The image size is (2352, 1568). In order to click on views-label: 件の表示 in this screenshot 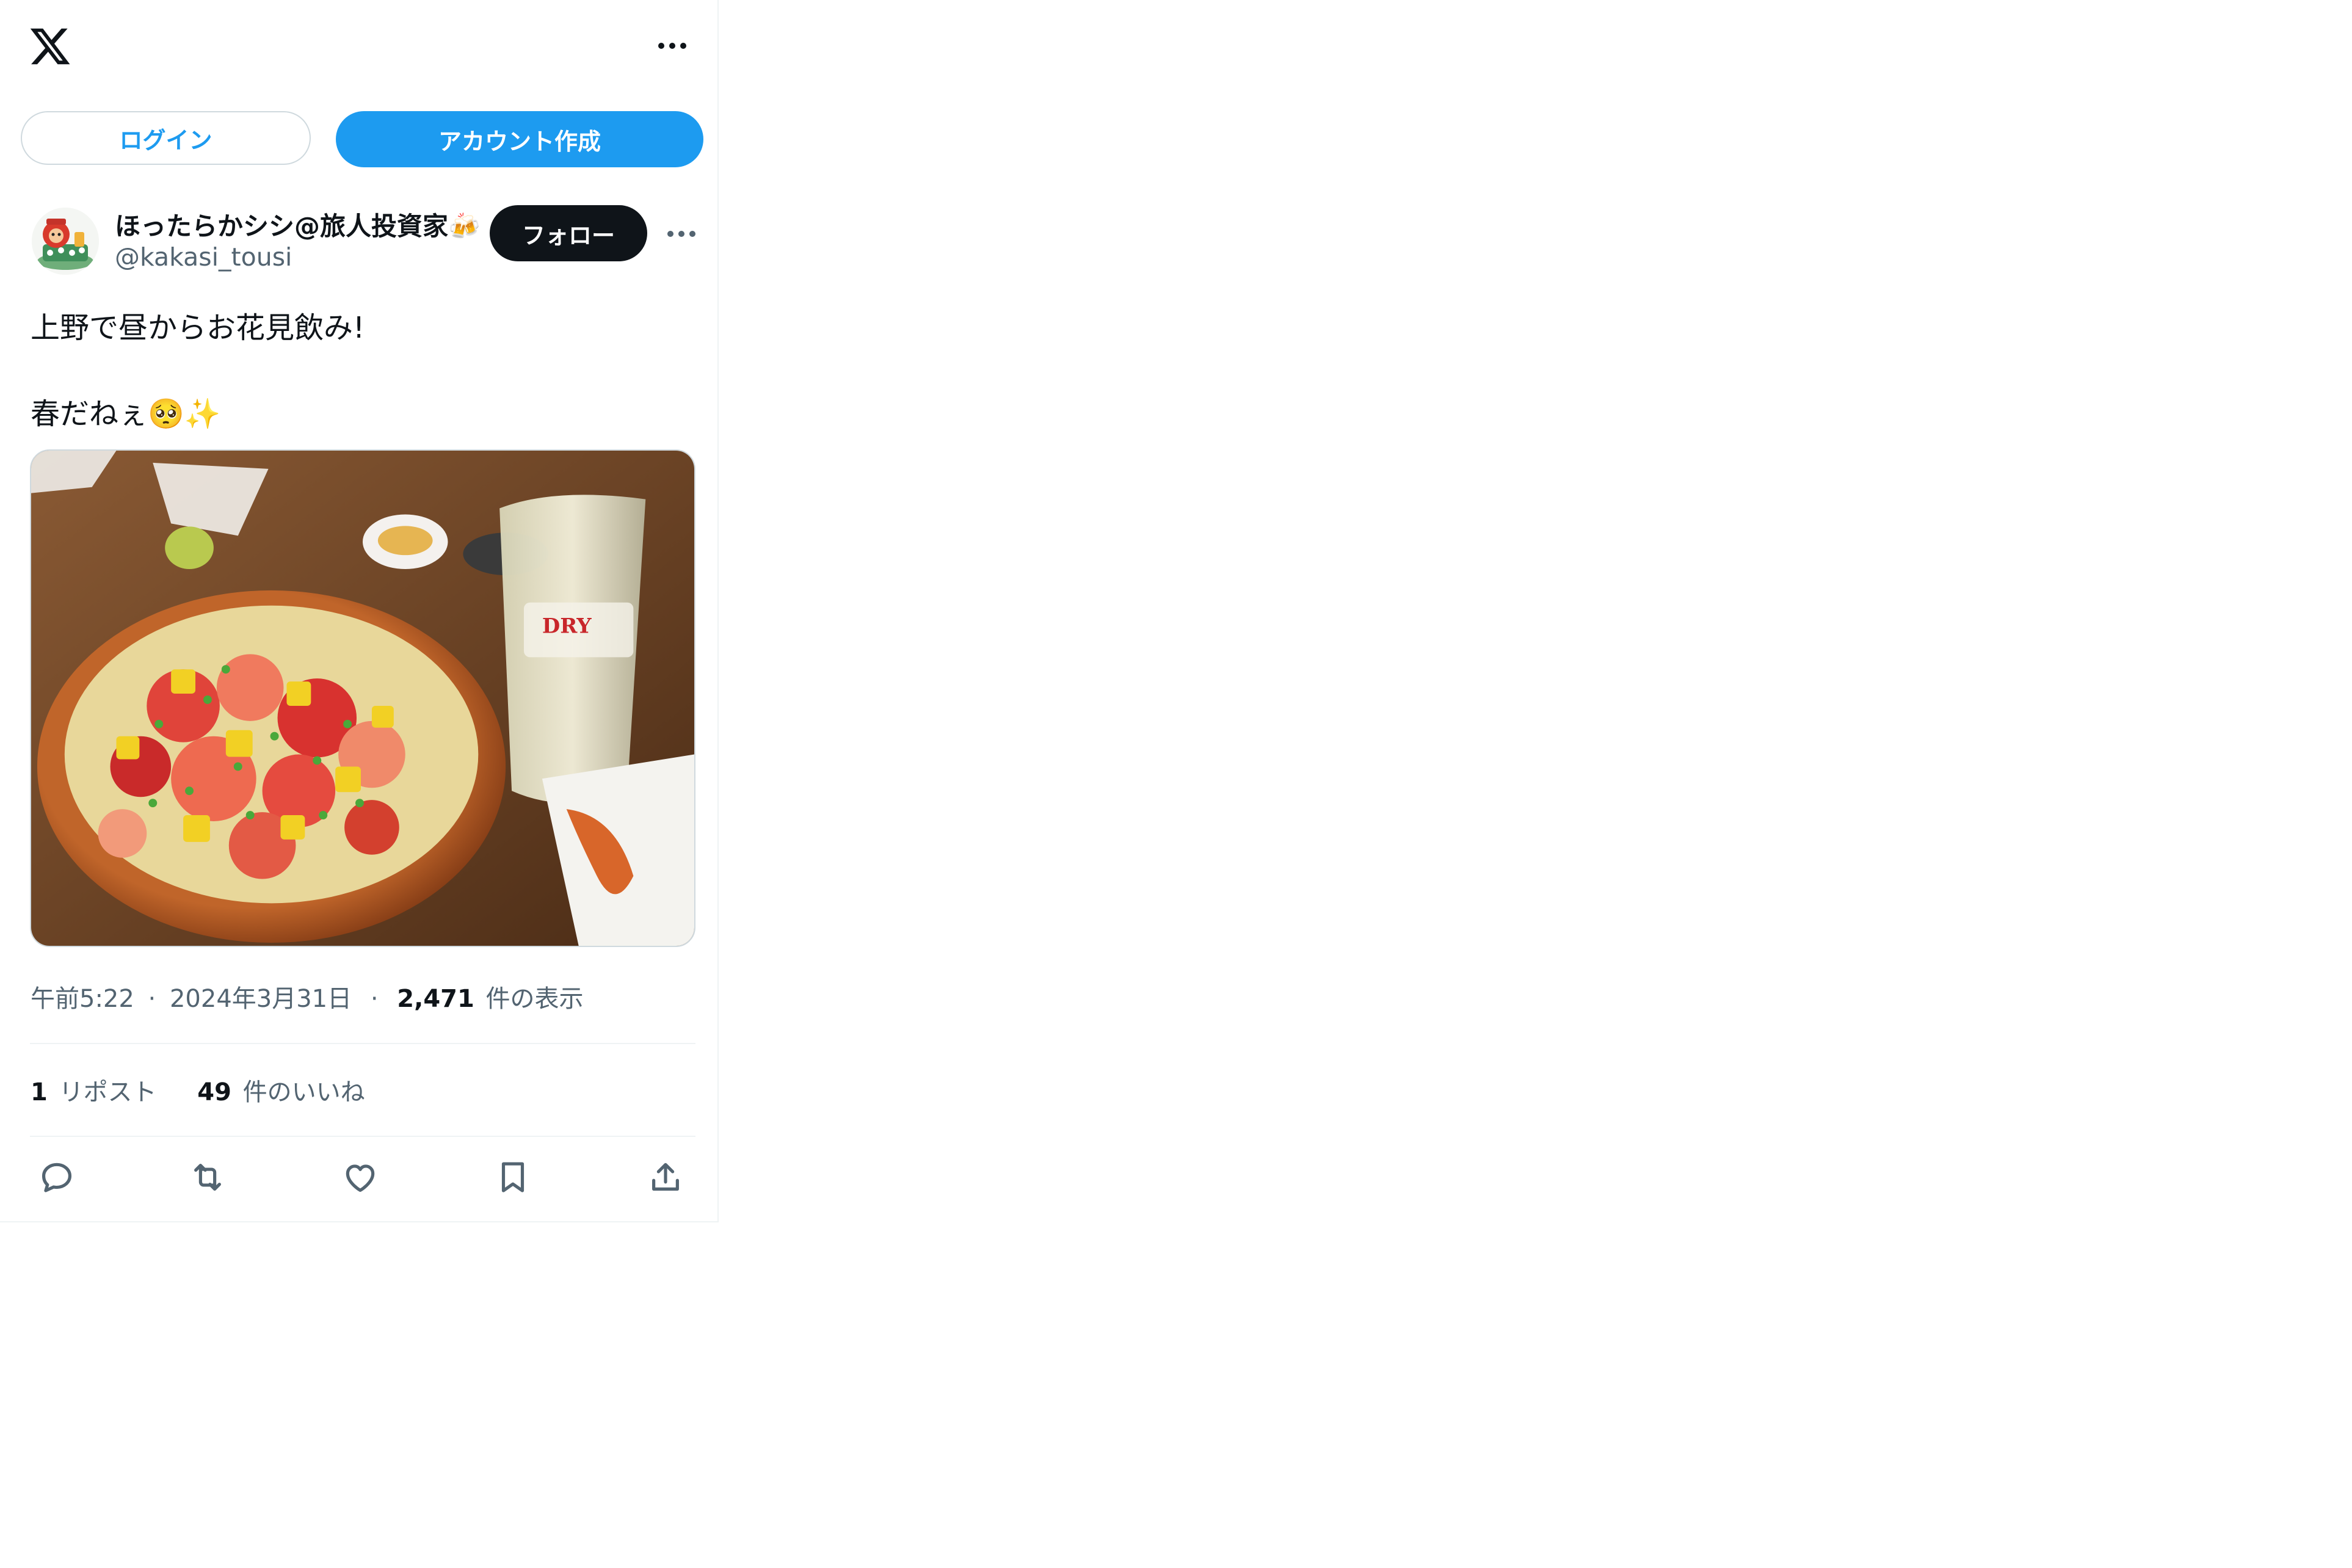, I will do `click(534, 999)`.